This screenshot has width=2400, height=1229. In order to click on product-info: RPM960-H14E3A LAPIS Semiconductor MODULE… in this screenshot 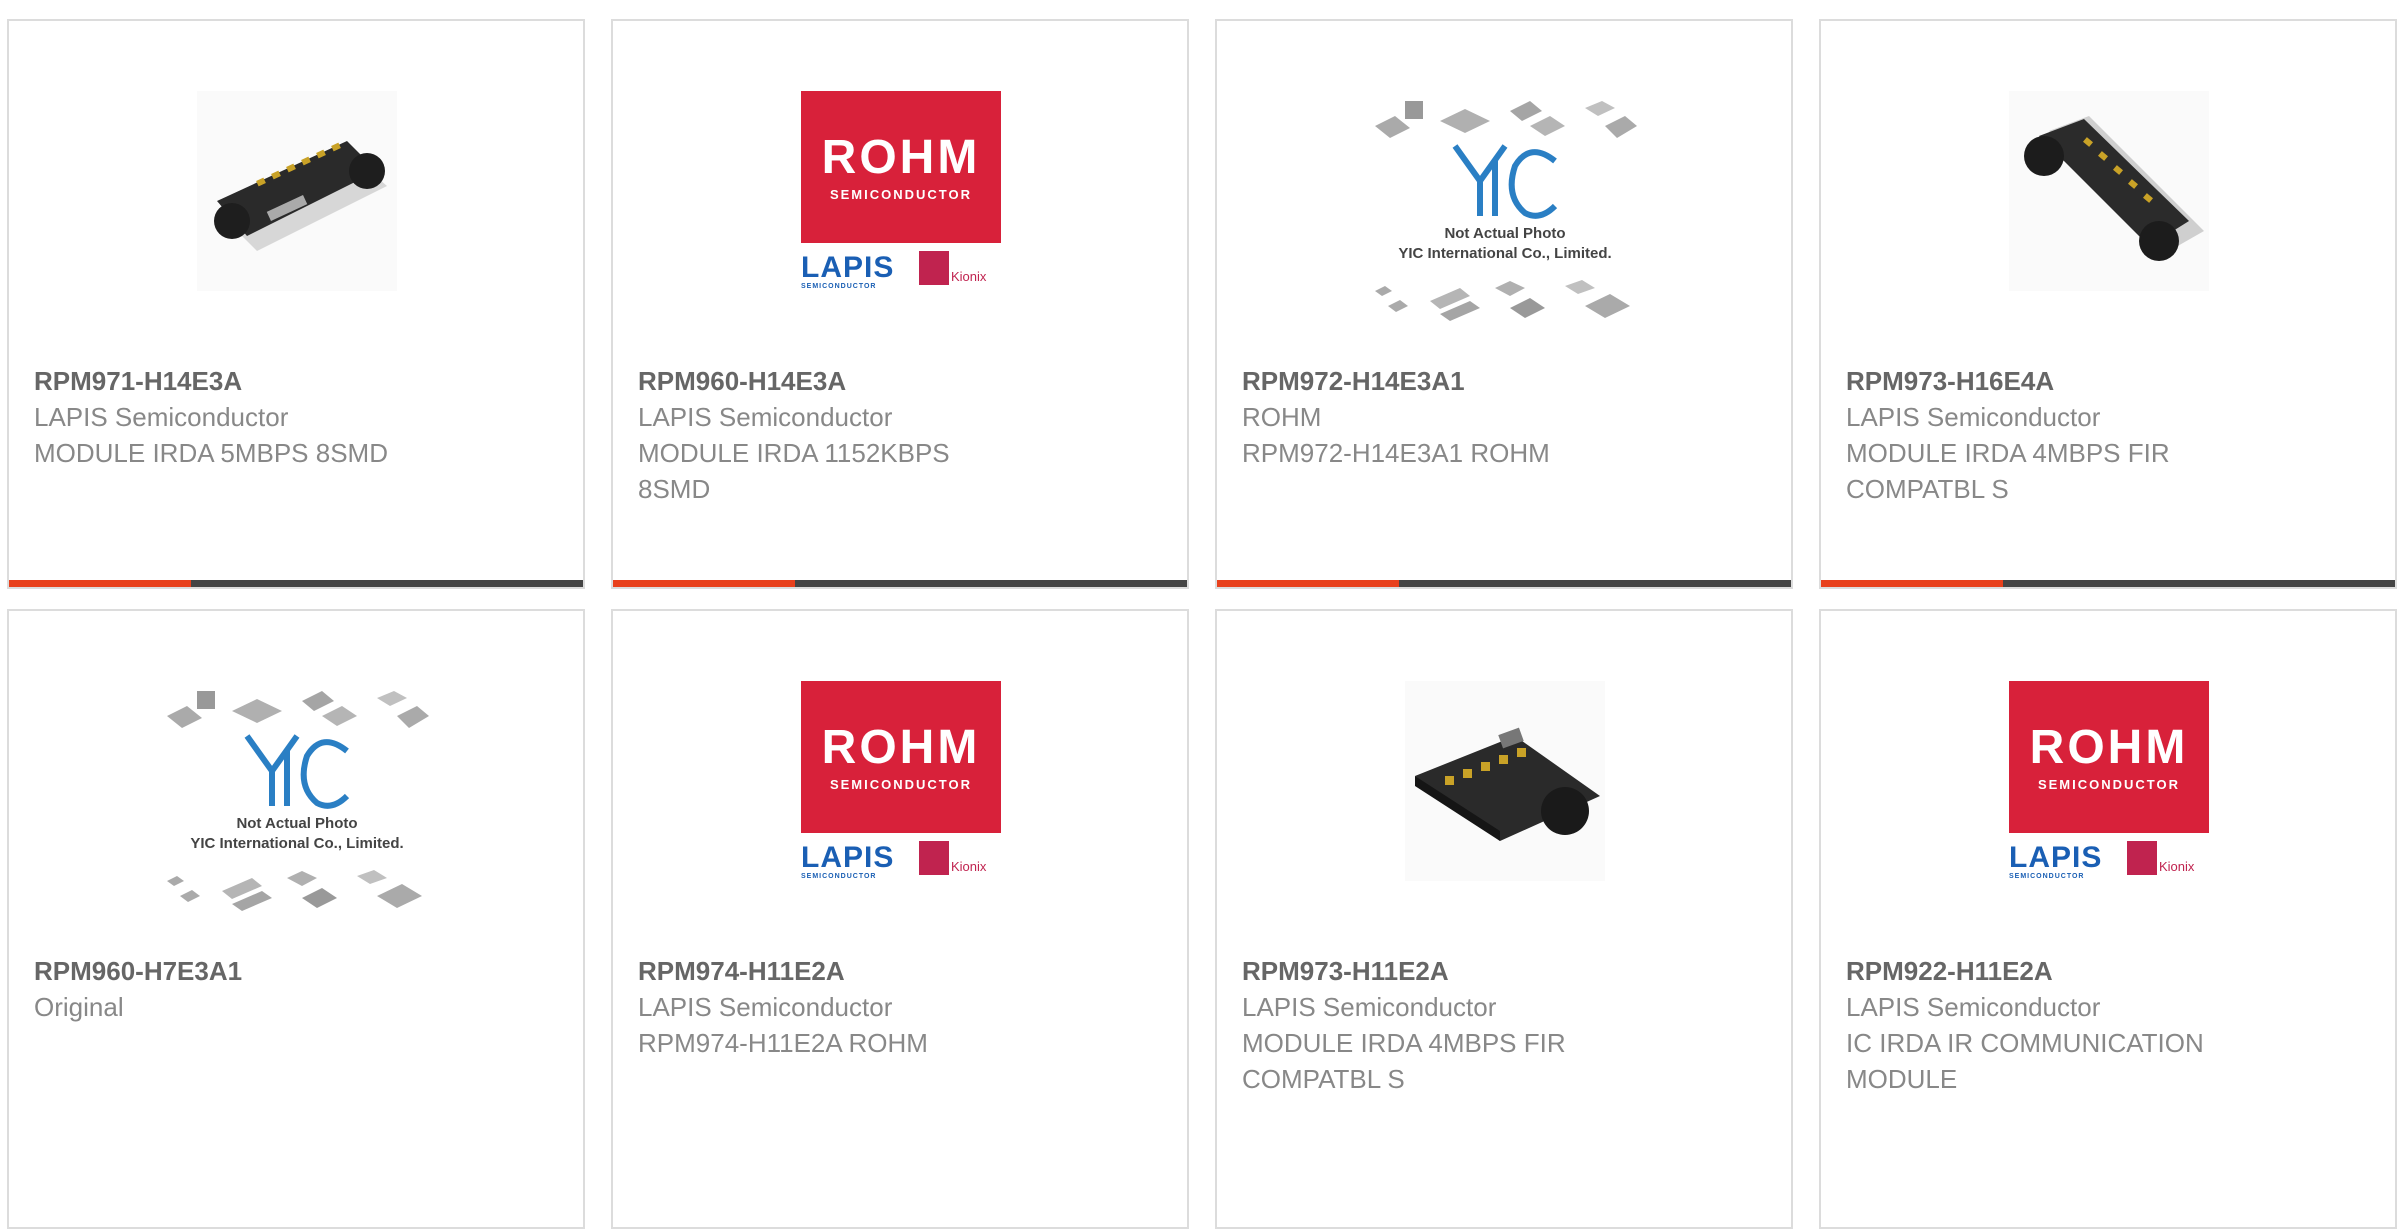, I will do `click(848, 435)`.